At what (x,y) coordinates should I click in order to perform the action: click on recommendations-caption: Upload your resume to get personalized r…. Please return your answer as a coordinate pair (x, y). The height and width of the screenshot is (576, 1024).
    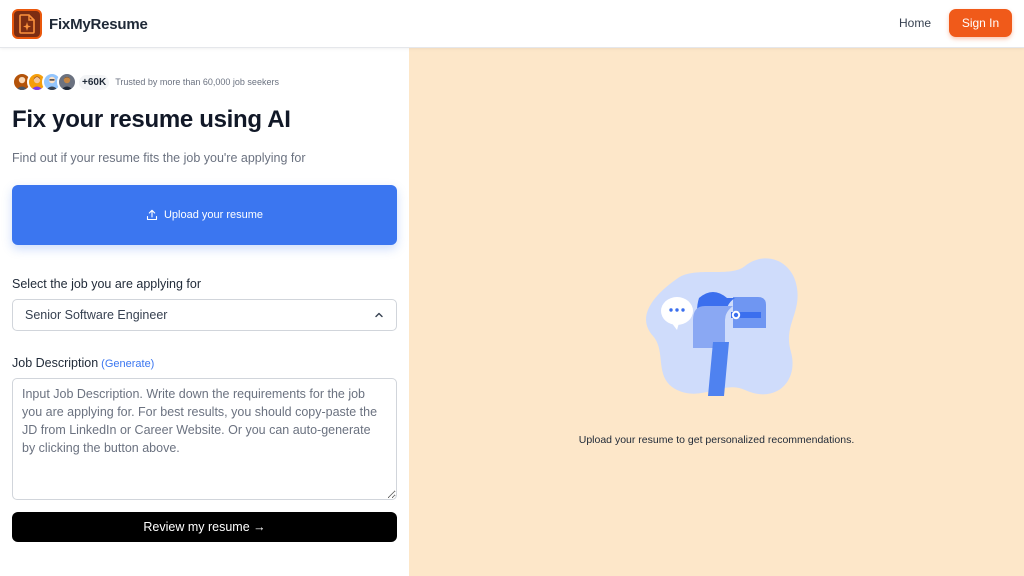
    Looking at the image, I should click on (716, 440).